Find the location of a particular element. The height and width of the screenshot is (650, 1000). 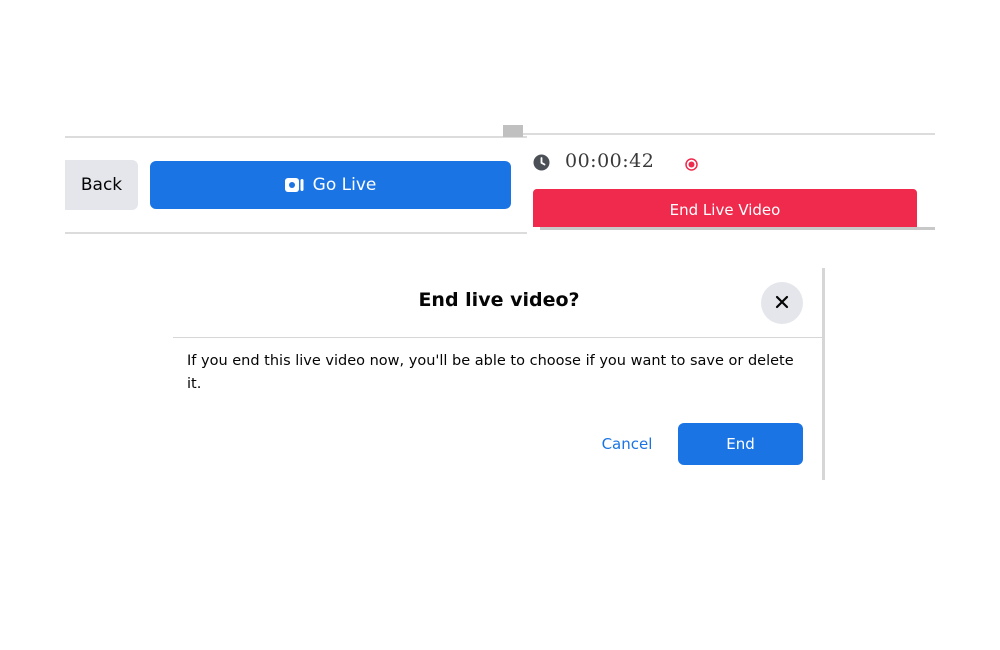

go-live-button: Go Live is located at coordinates (330, 185).